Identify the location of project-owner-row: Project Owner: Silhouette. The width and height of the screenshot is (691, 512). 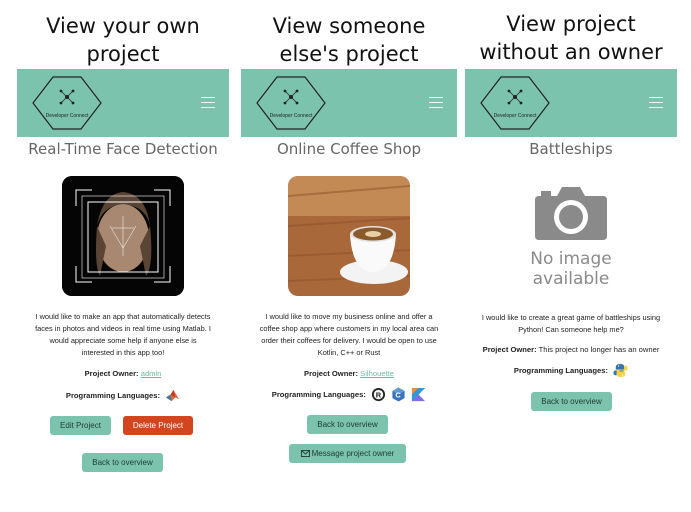
(349, 373).